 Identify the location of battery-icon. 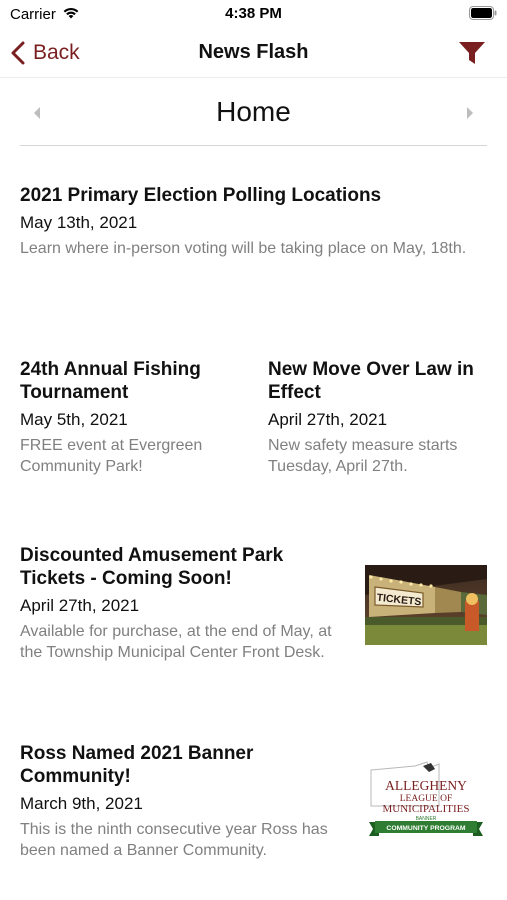
(483, 13).